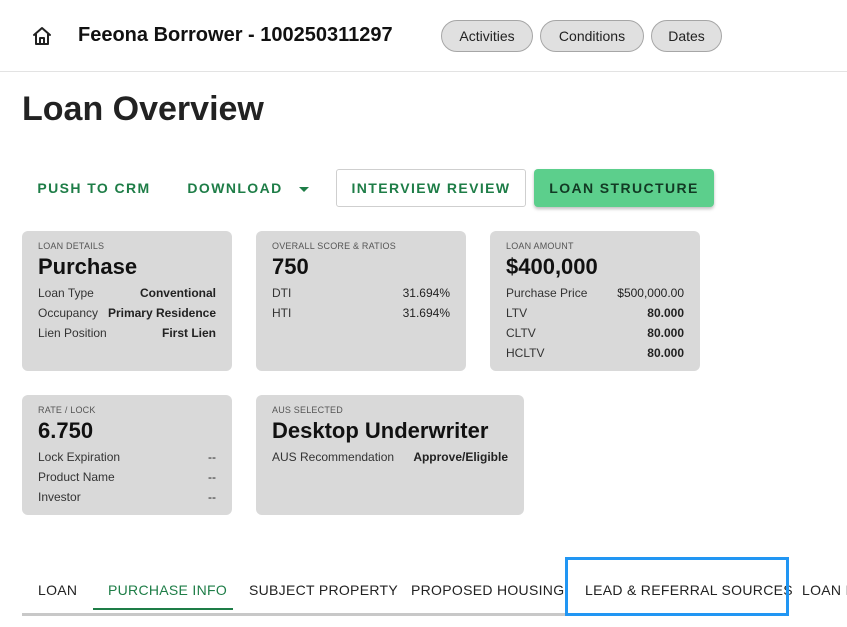  Describe the element at coordinates (361, 293) in the screenshot. I see `card-row: DTI 31.694%` at that location.